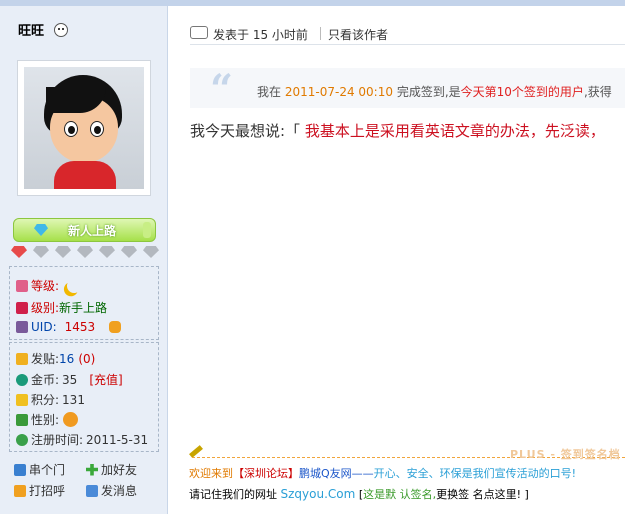 The height and width of the screenshot is (514, 625). Describe the element at coordinates (73, 399) in the screenshot. I see `points-value: 131` at that location.